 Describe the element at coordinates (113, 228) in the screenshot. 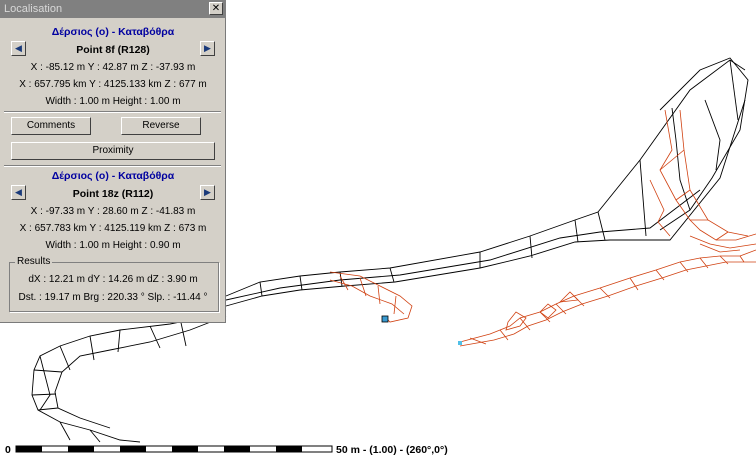

I see `point2-world-coords: X : 657.783 km Y : 4125.119 km Z : 673 m` at that location.